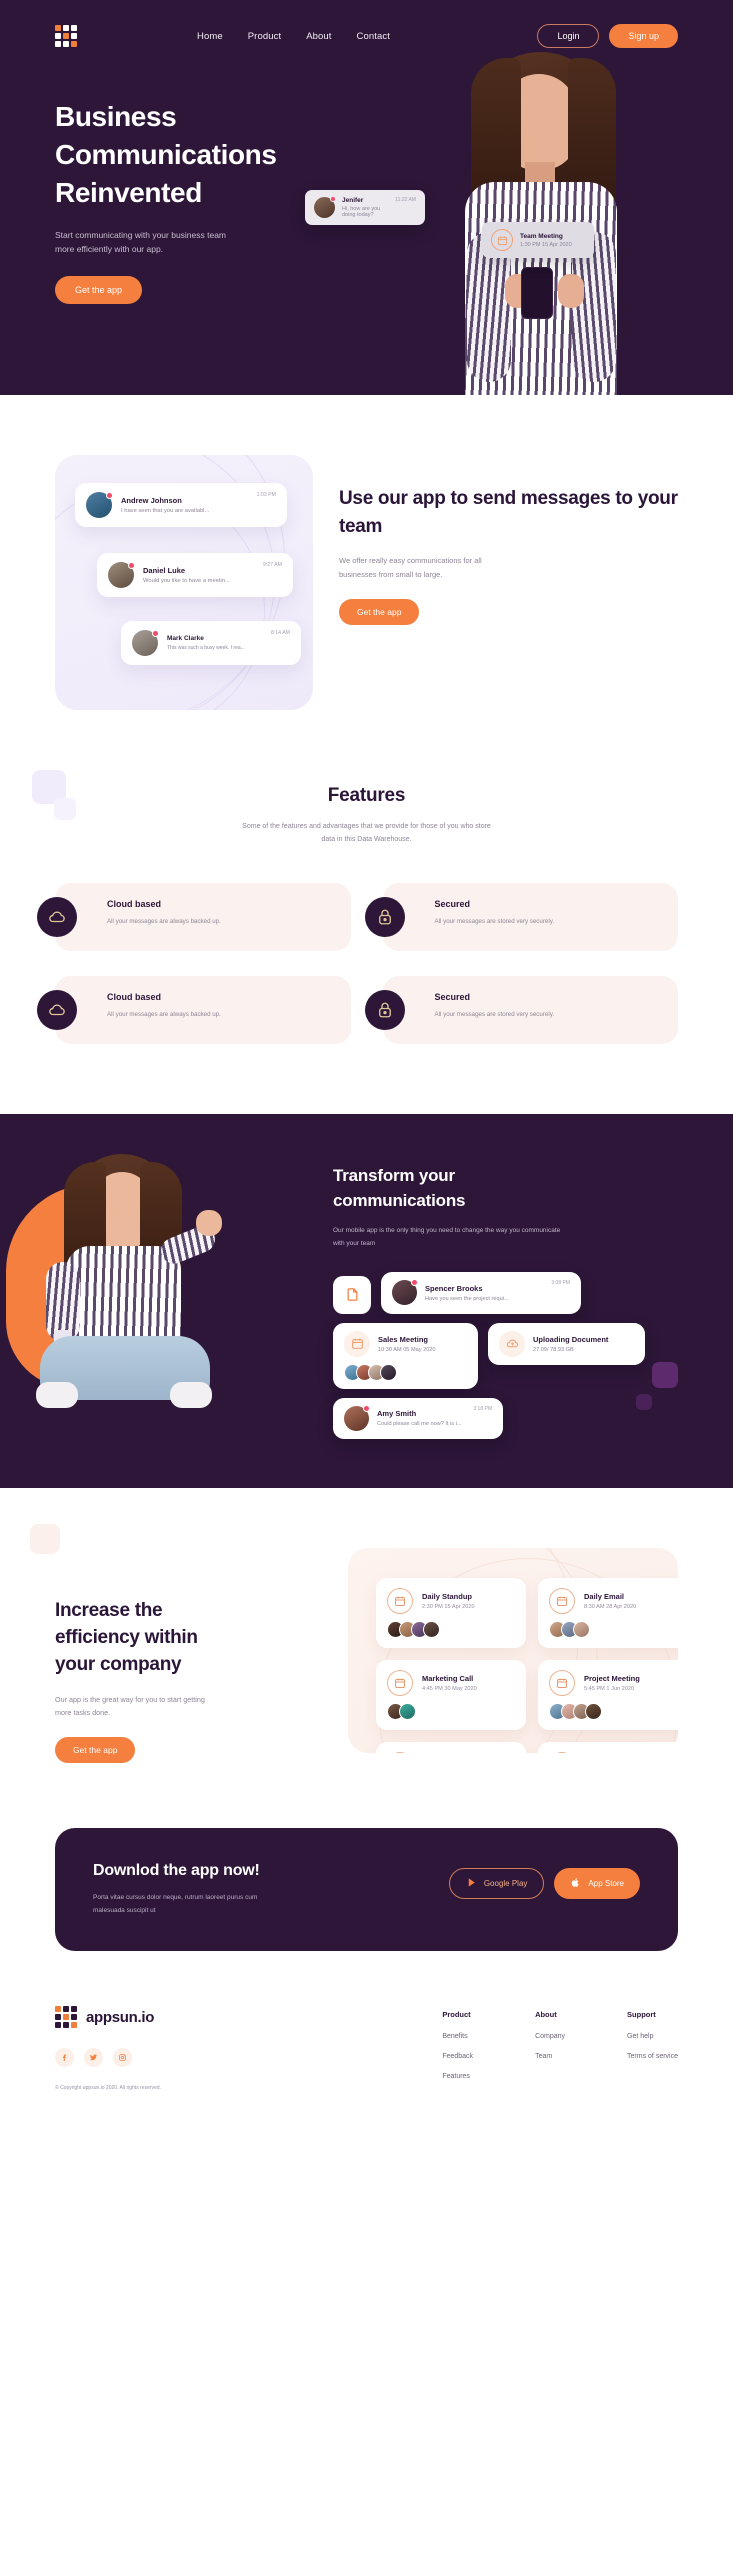 The width and height of the screenshot is (733, 2560). Describe the element at coordinates (608, 1747) in the screenshot. I see `event-card: Sales Call 12:30 PM 5 Jul 2020` at that location.